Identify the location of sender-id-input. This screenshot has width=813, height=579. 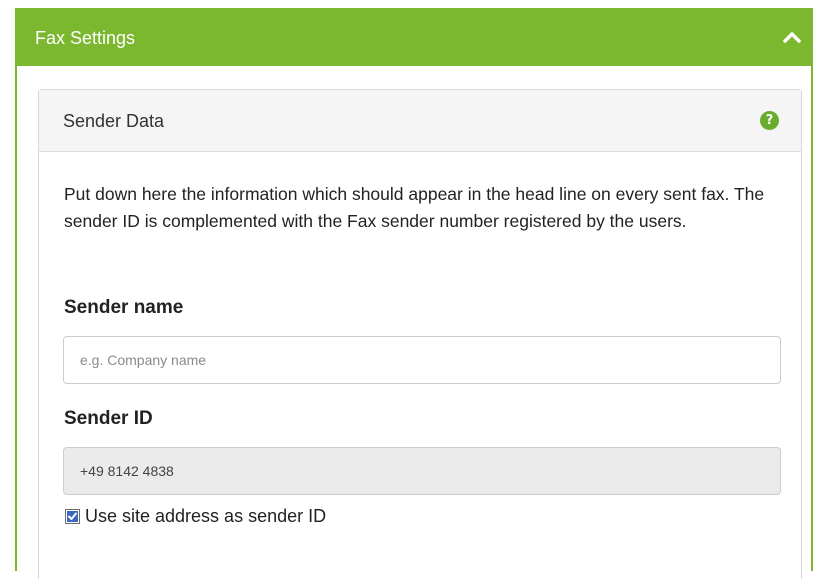
(422, 471).